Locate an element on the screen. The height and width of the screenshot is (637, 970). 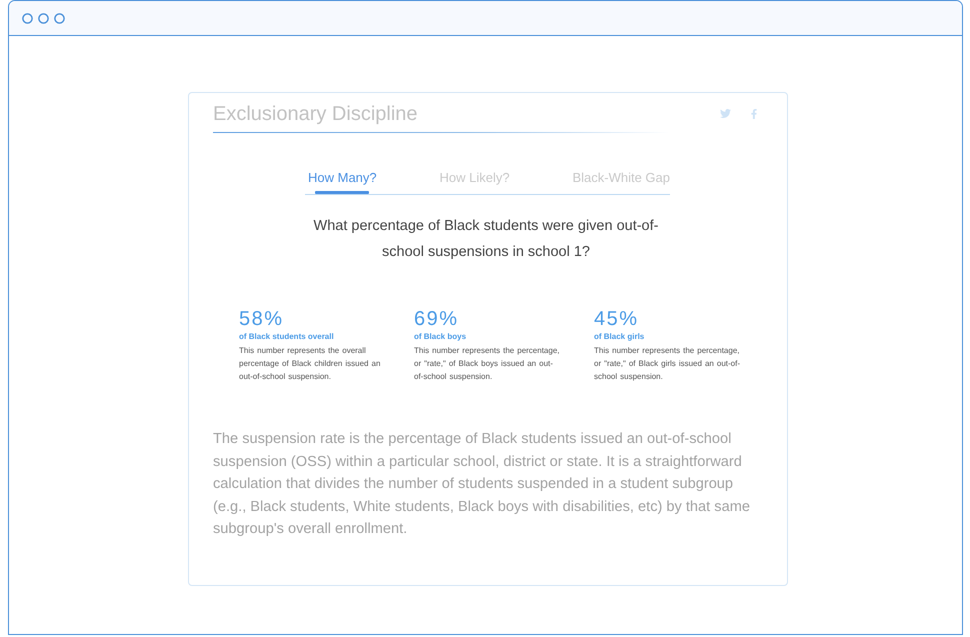
question-text: What percentage of Black students were given out-of-school suspensions in school 1? is located at coordinates (486, 239).